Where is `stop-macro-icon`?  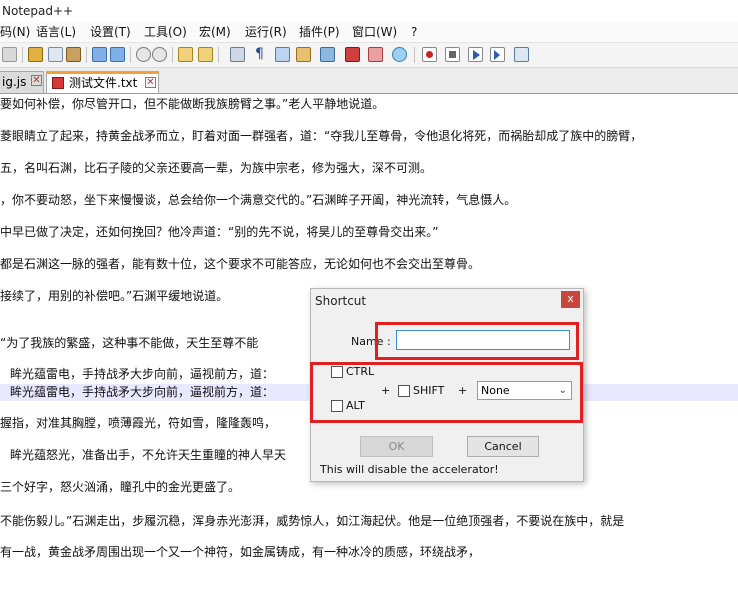 stop-macro-icon is located at coordinates (452, 54).